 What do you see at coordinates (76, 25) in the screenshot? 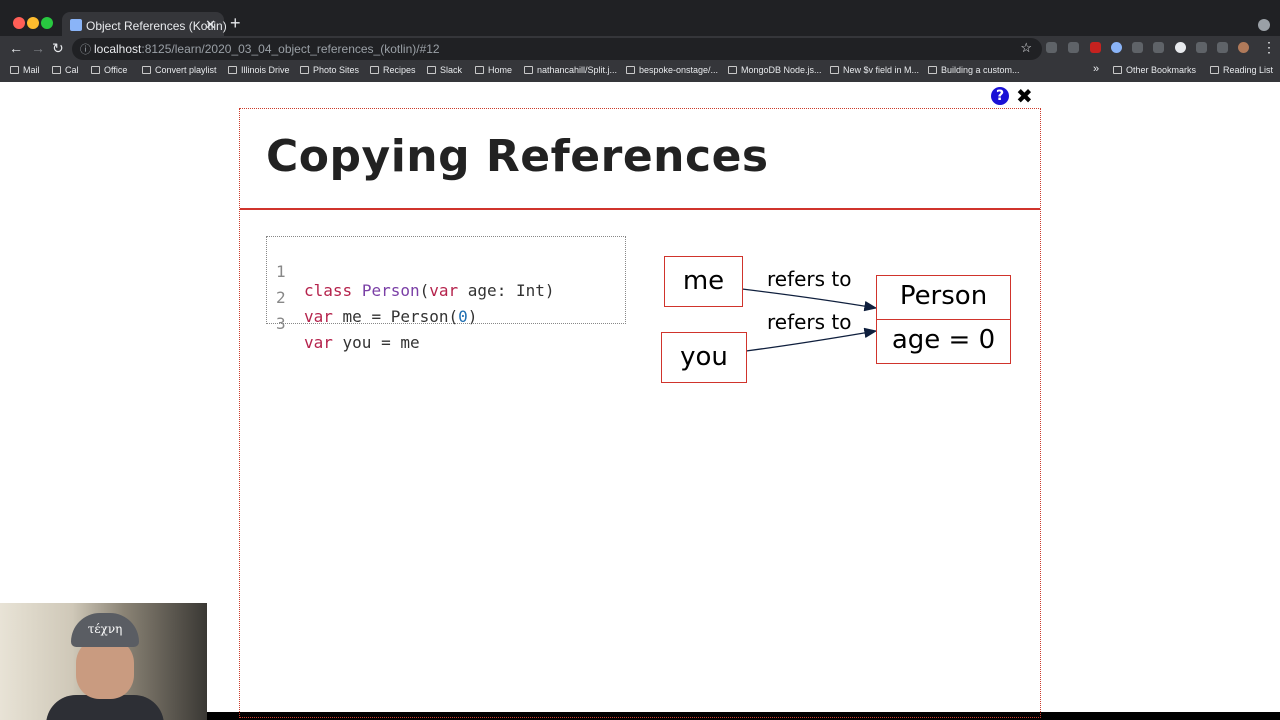
I see `favicon-icon` at bounding box center [76, 25].